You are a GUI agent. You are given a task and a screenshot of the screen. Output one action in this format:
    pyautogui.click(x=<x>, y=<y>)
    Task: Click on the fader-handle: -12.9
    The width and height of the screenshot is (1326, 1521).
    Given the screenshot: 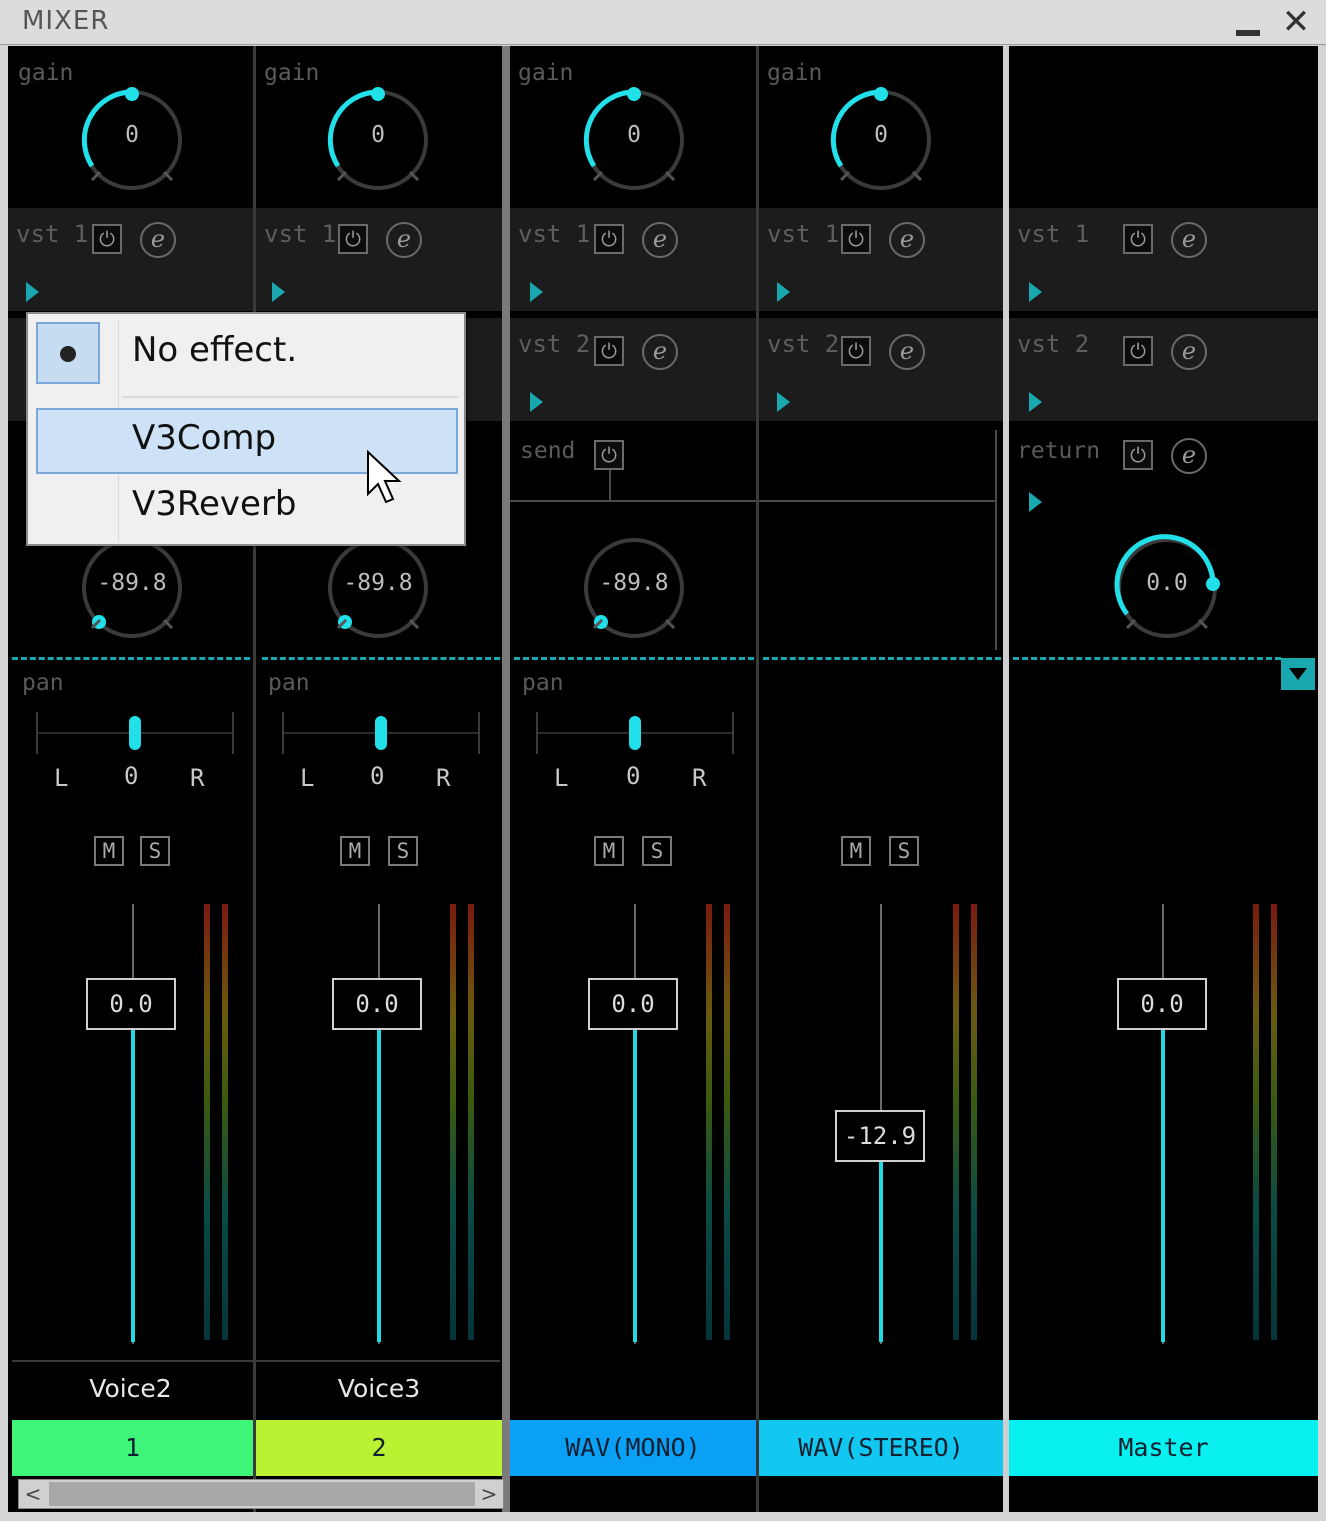 What is the action you would take?
    pyautogui.click(x=880, y=1136)
    